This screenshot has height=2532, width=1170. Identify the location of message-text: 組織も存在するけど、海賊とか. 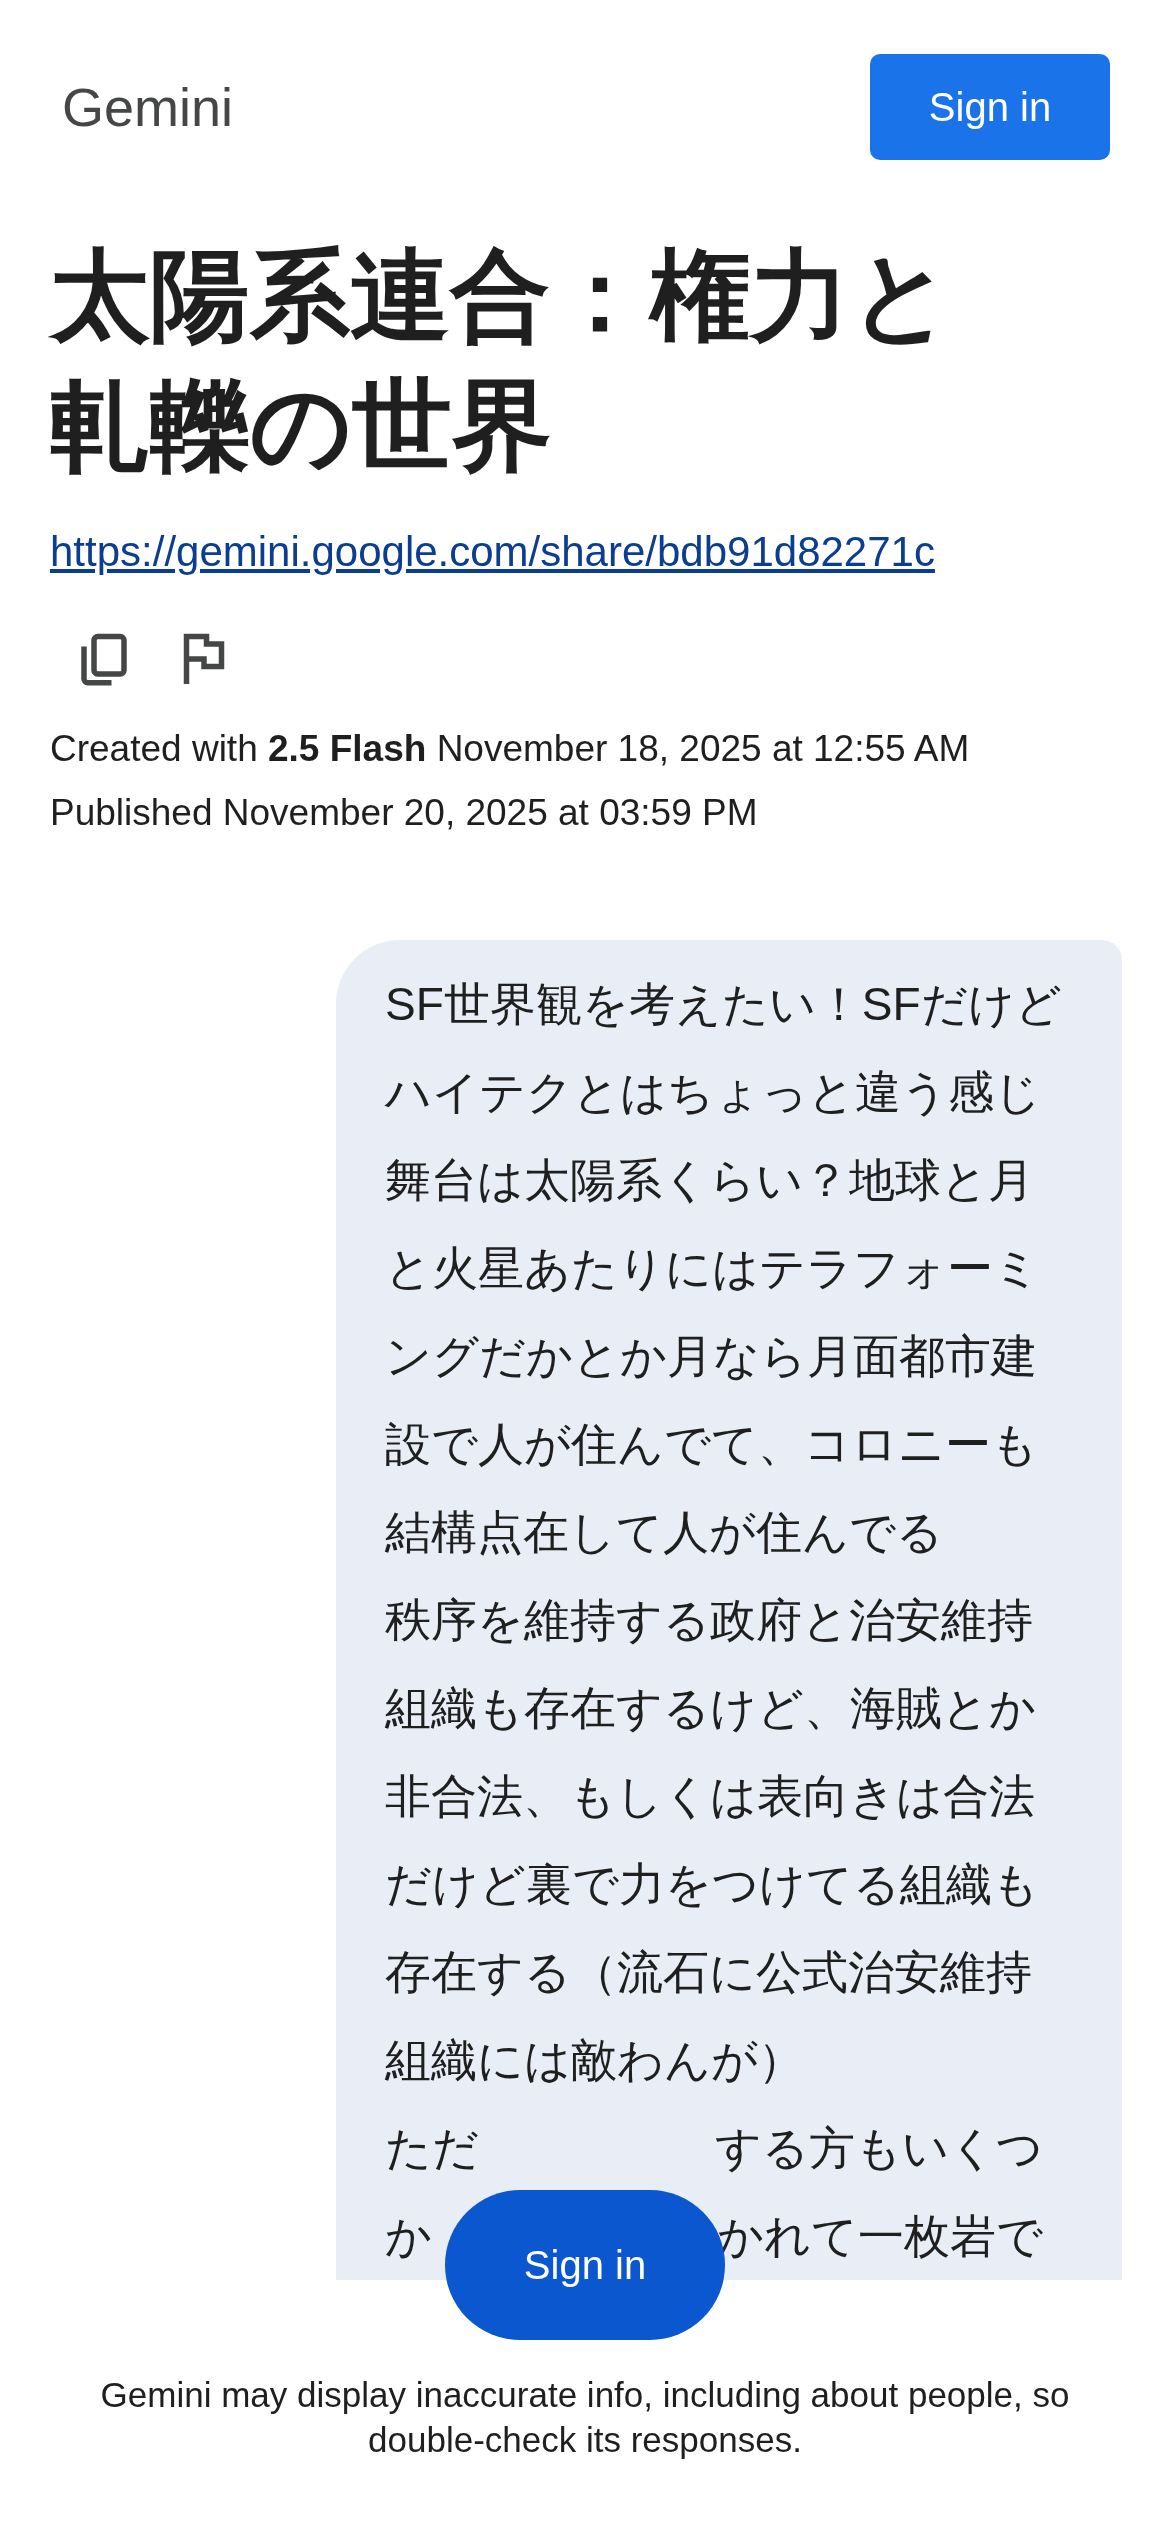
(710, 1708).